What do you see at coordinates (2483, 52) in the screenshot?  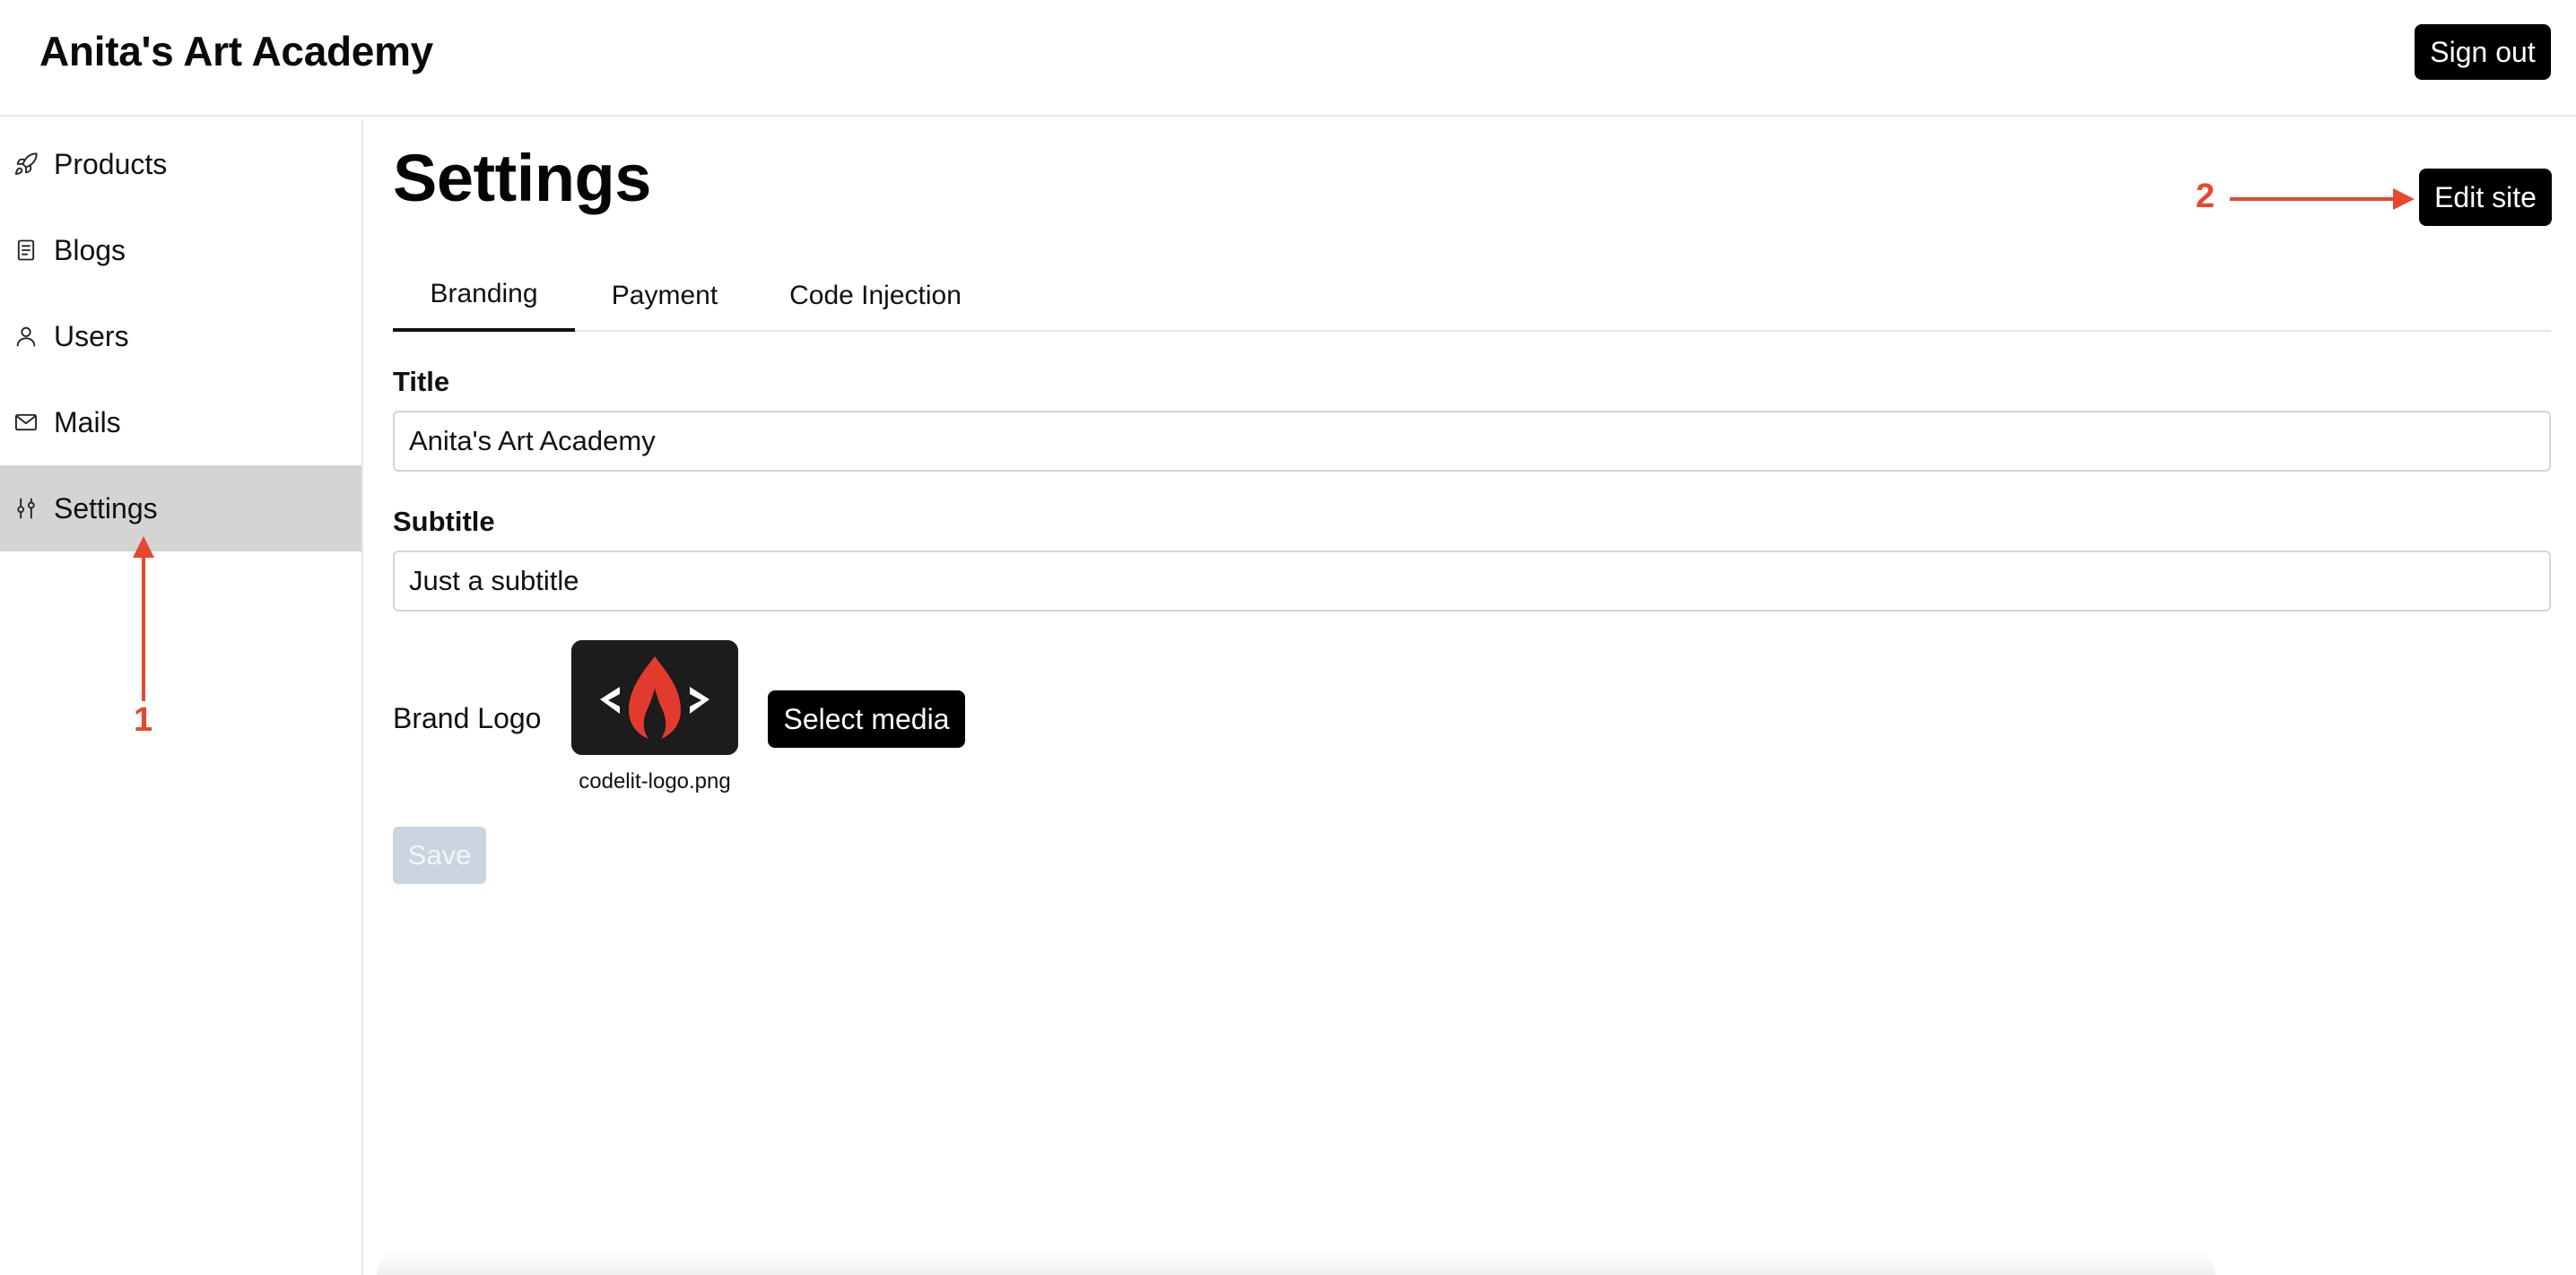 I see `sign-out-button: Sign out` at bounding box center [2483, 52].